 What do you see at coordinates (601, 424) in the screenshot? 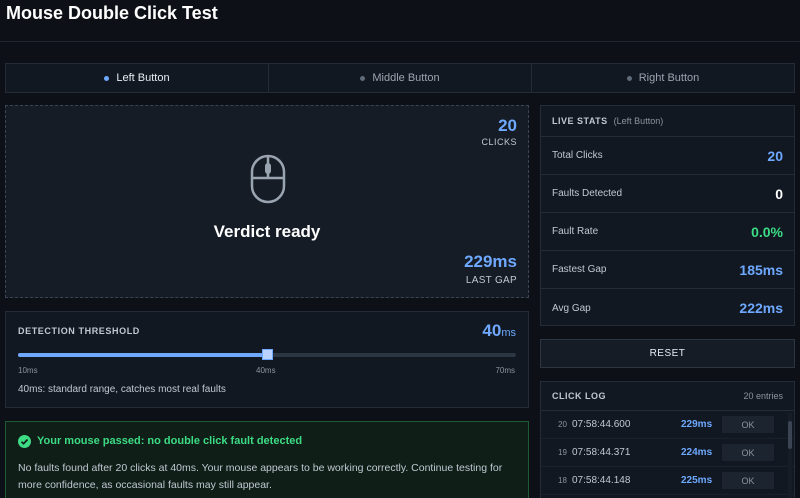
I see `log-time: 07:58:44.600` at bounding box center [601, 424].